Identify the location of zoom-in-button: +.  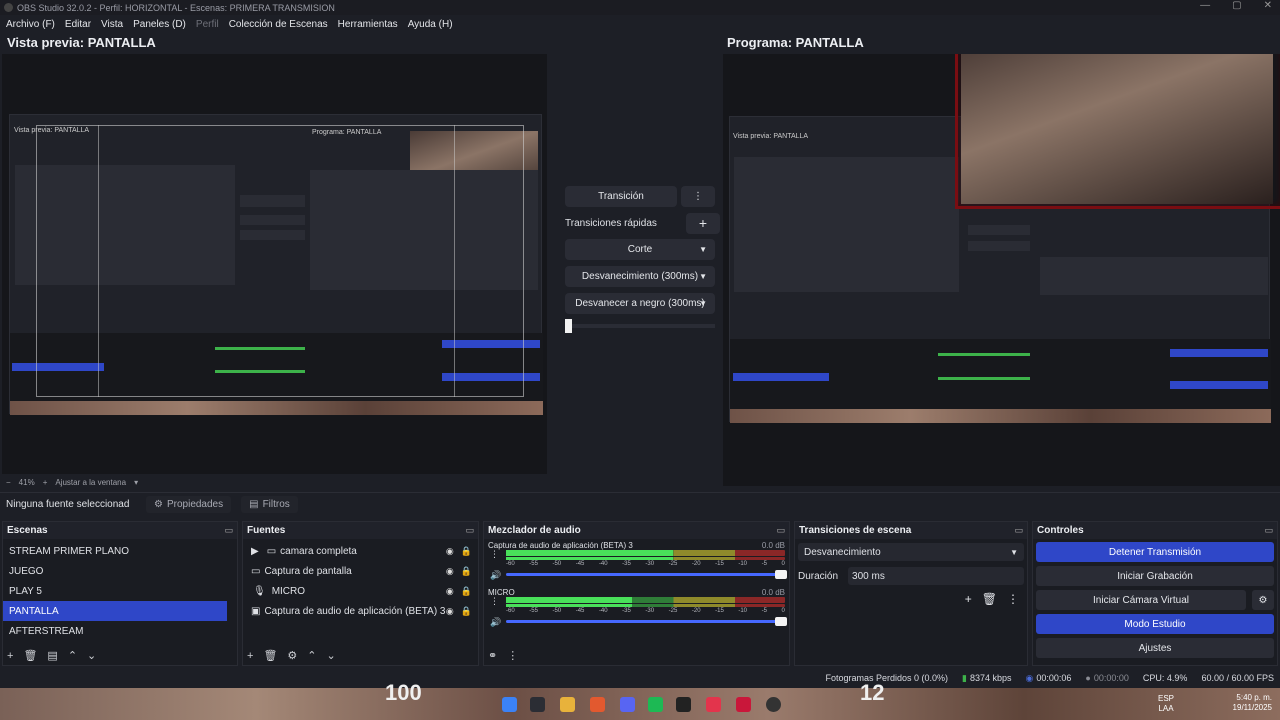
(45, 482).